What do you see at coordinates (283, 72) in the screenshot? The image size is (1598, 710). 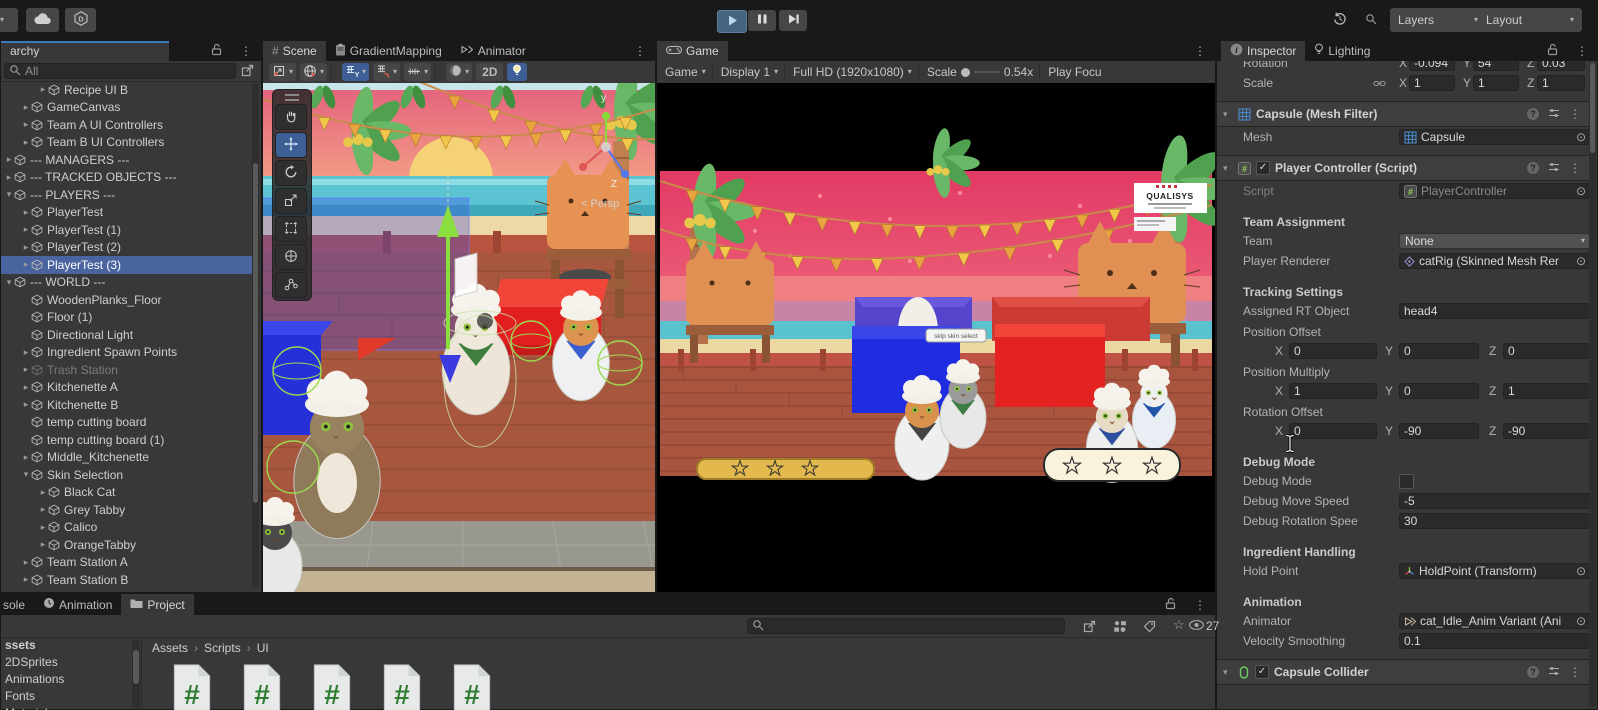 I see `tool-handle-dropdown: ▾` at bounding box center [283, 72].